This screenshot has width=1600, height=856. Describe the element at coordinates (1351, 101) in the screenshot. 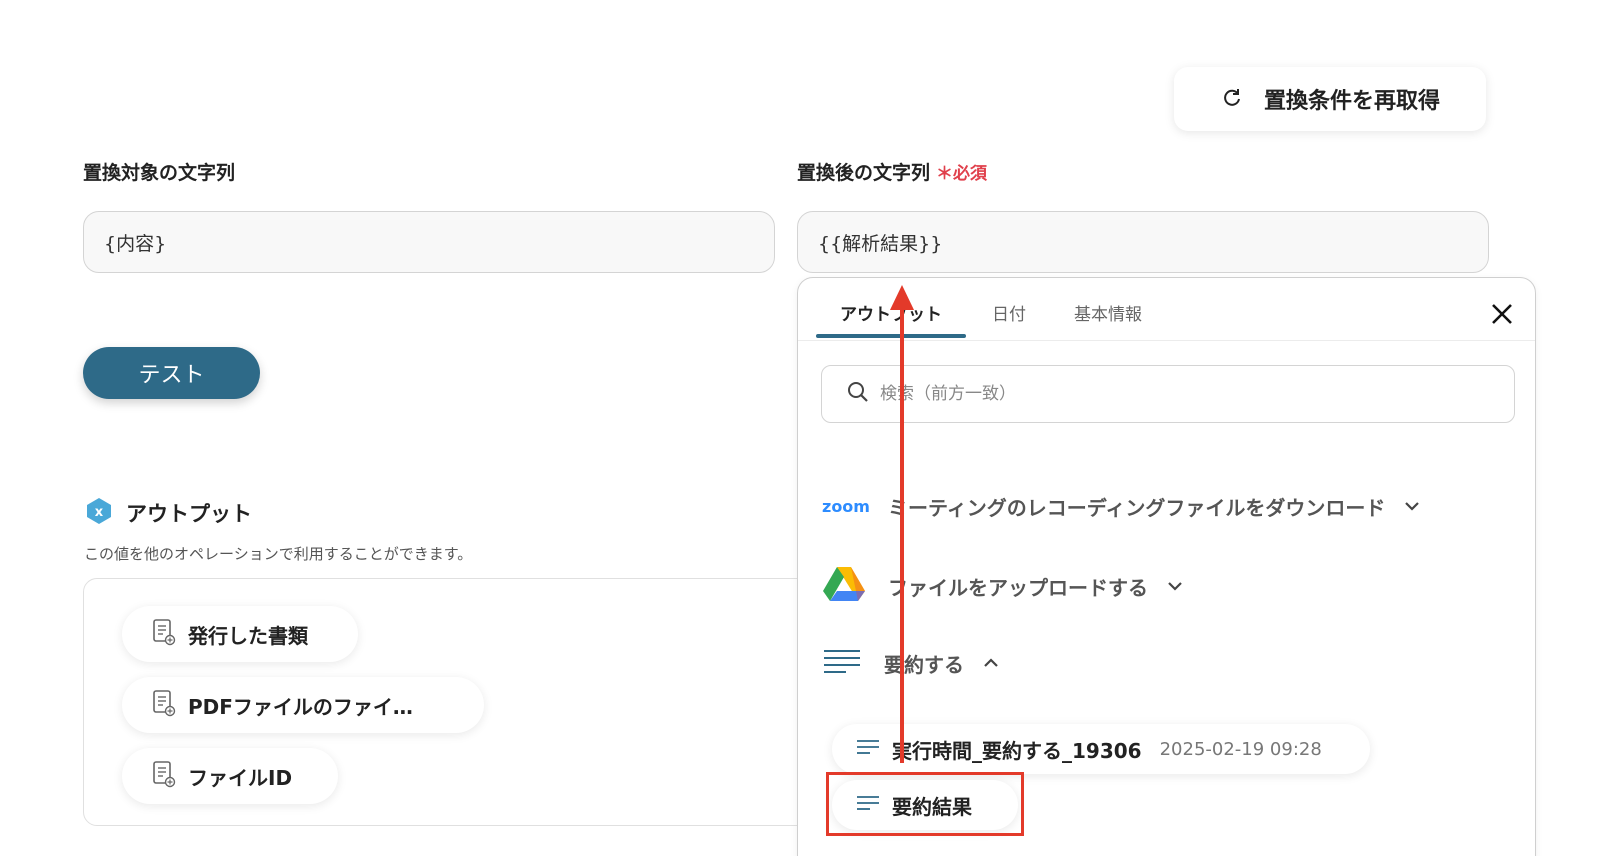

I see `refresh-conditions-label: 置換条件を再取得` at that location.